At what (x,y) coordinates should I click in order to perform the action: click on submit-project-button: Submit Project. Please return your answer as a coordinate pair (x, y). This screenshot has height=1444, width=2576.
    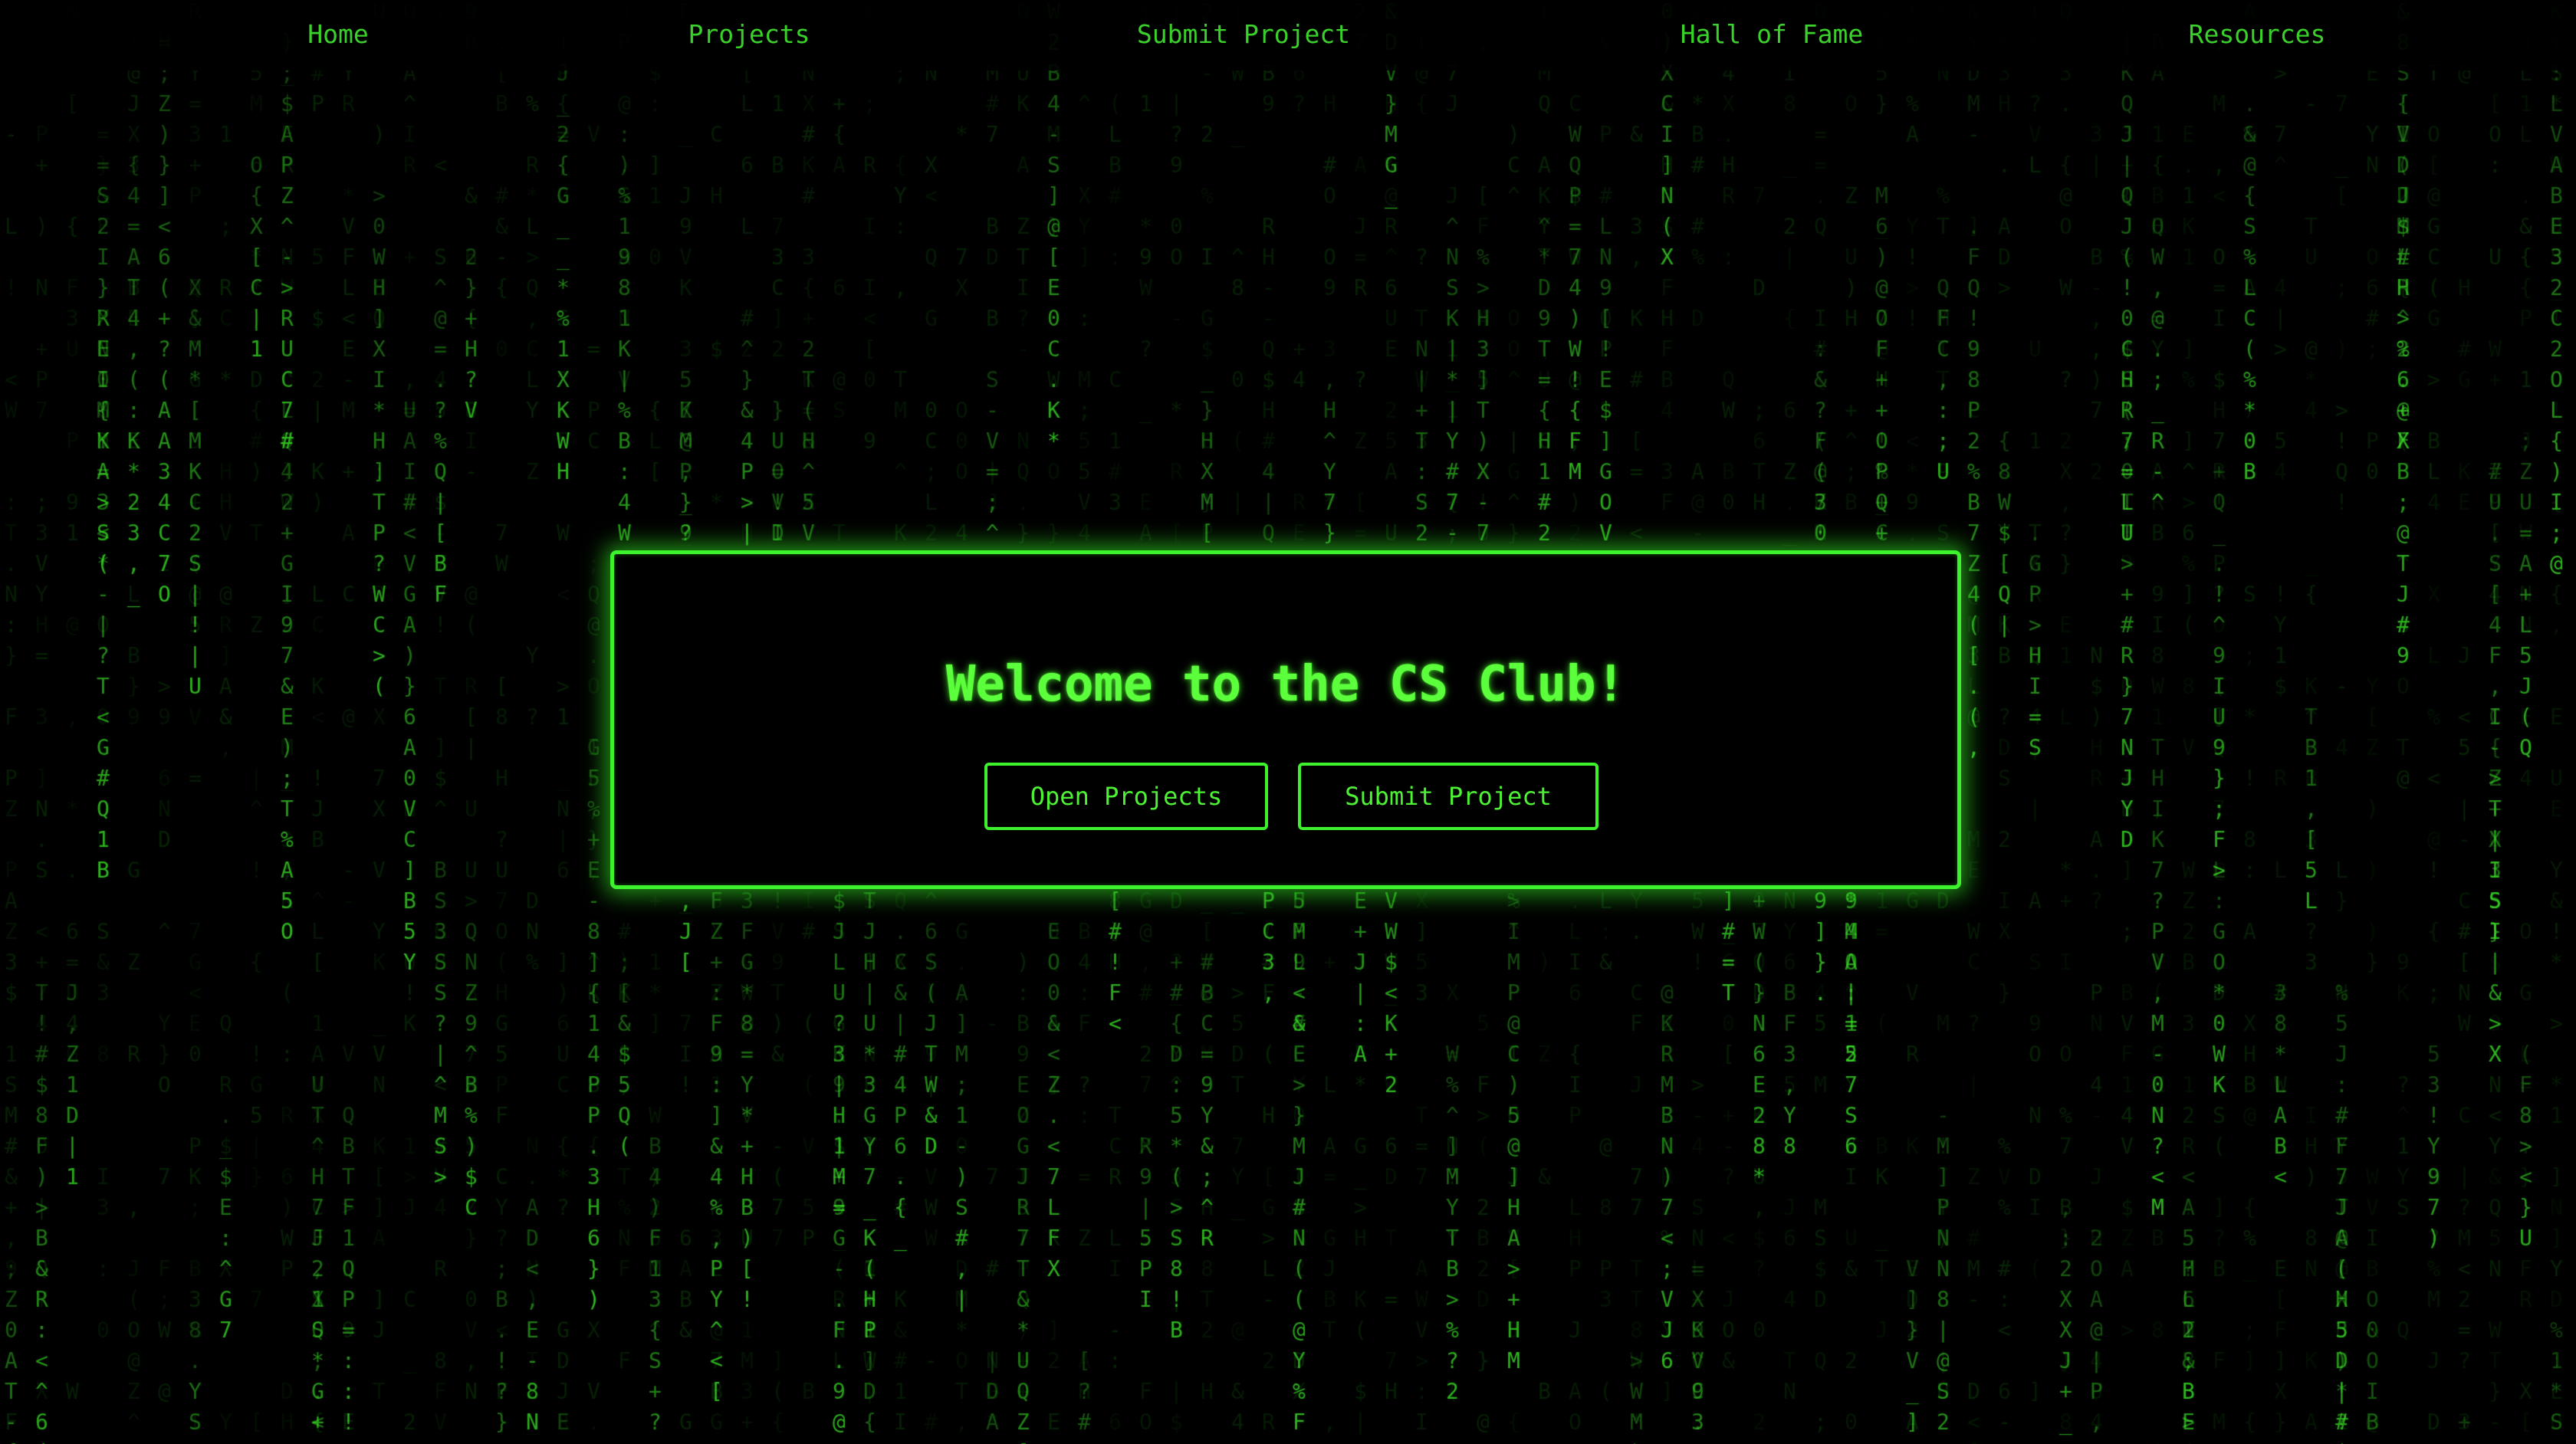
    Looking at the image, I should click on (1448, 796).